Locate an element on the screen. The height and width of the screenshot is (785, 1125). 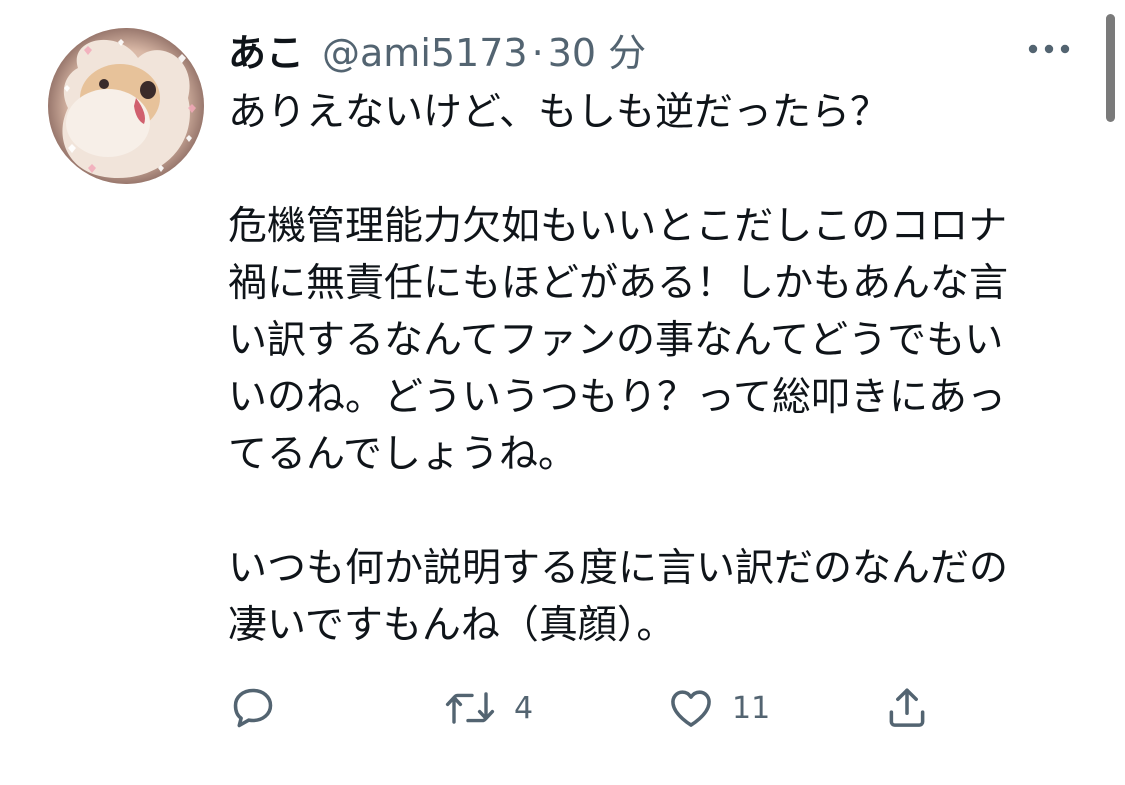
more-horizontal-icon is located at coordinates (1049, 49).